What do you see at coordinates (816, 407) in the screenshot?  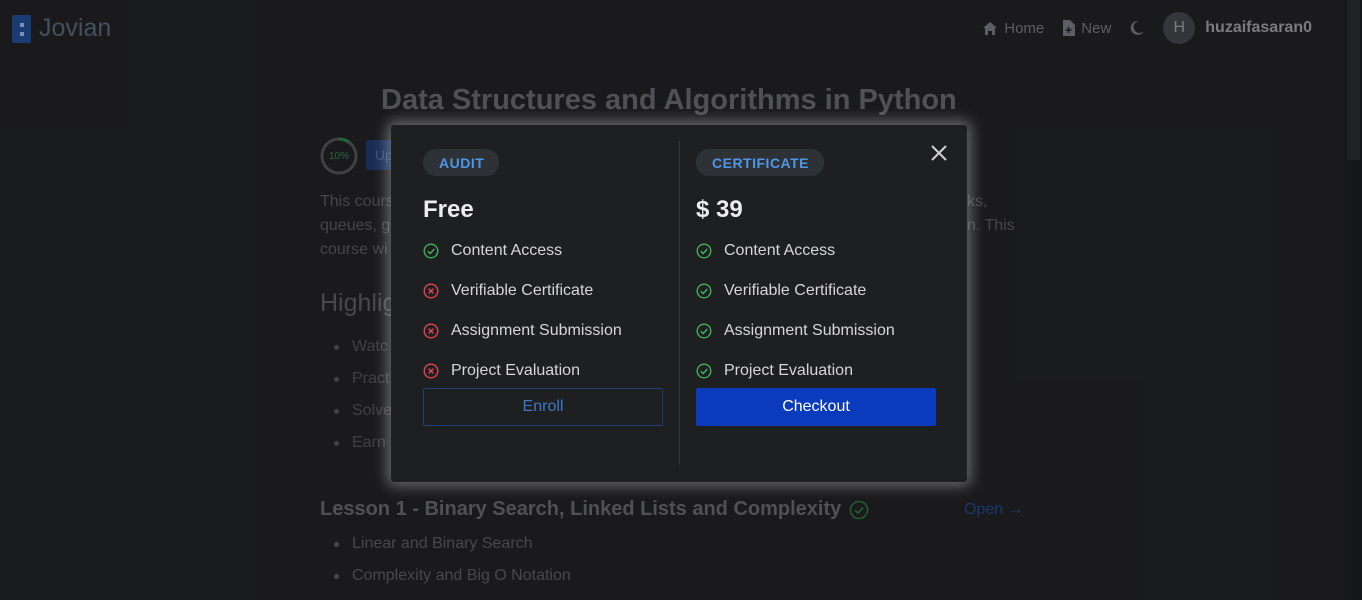 I see `checkout-button: Checkout` at bounding box center [816, 407].